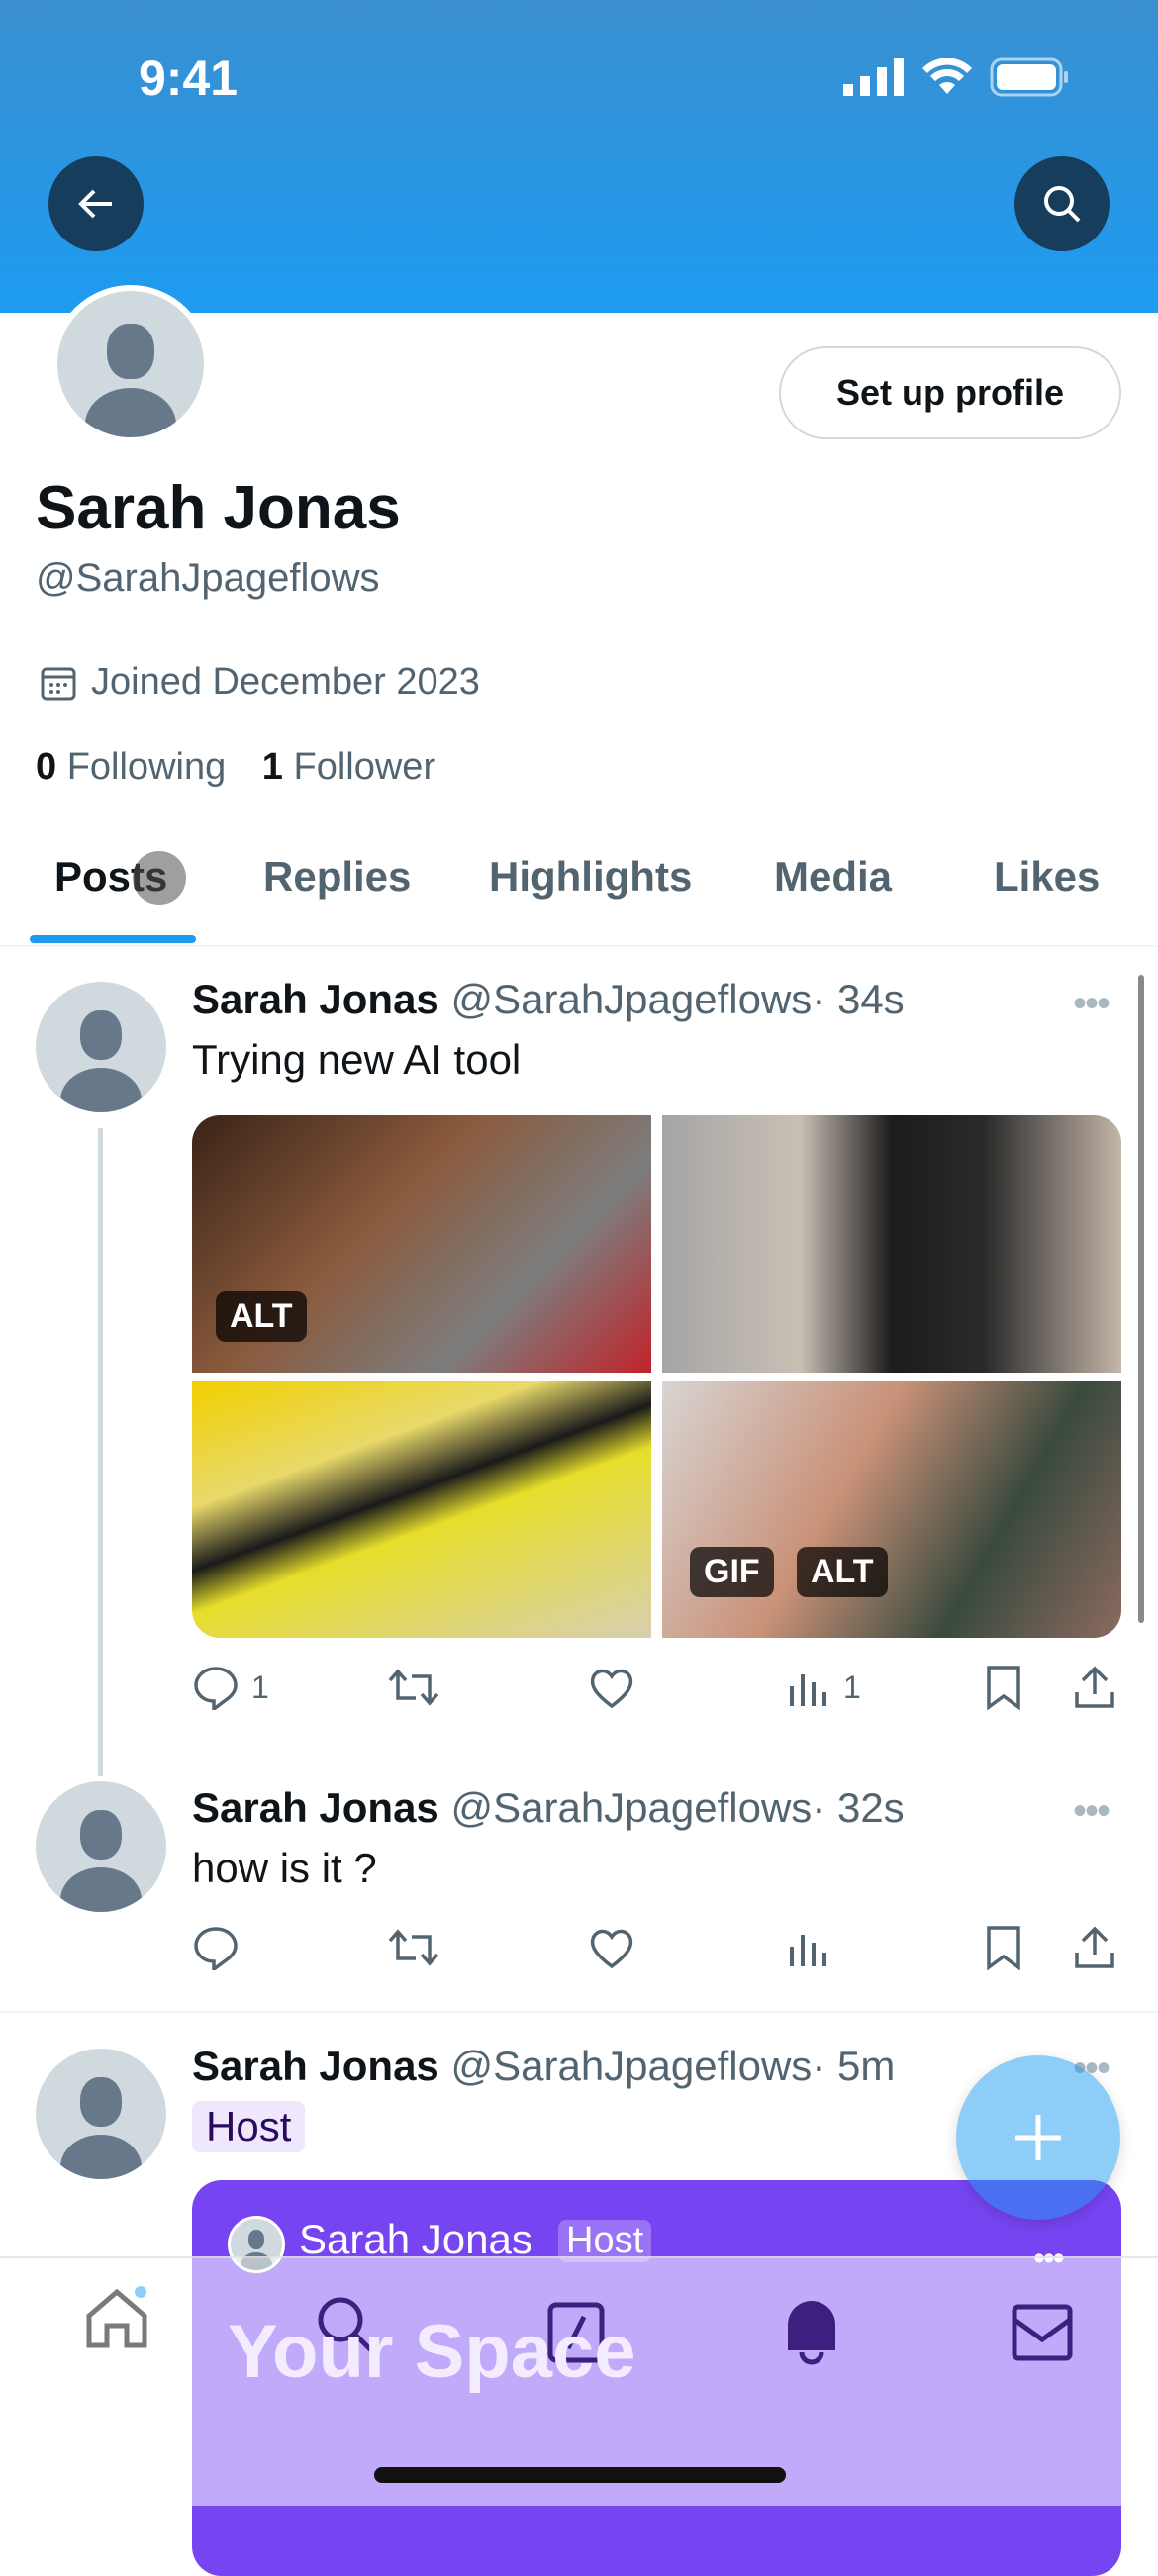 The width and height of the screenshot is (1158, 2576). I want to click on post-time: · 5m, so click(854, 2066).